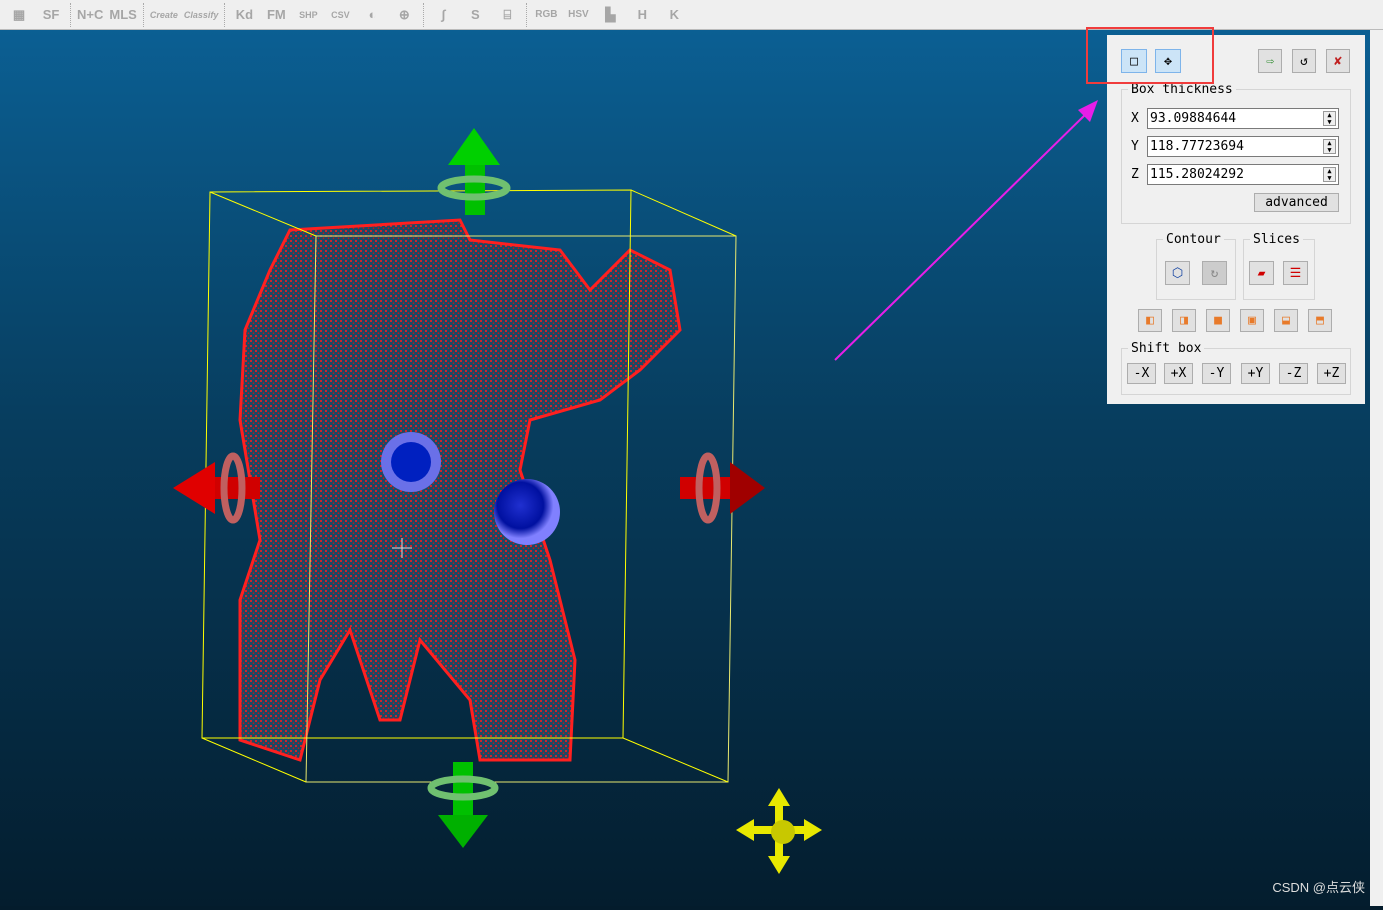 This screenshot has width=1383, height=910. What do you see at coordinates (122, 15) in the screenshot?
I see `mls-button: MLS` at bounding box center [122, 15].